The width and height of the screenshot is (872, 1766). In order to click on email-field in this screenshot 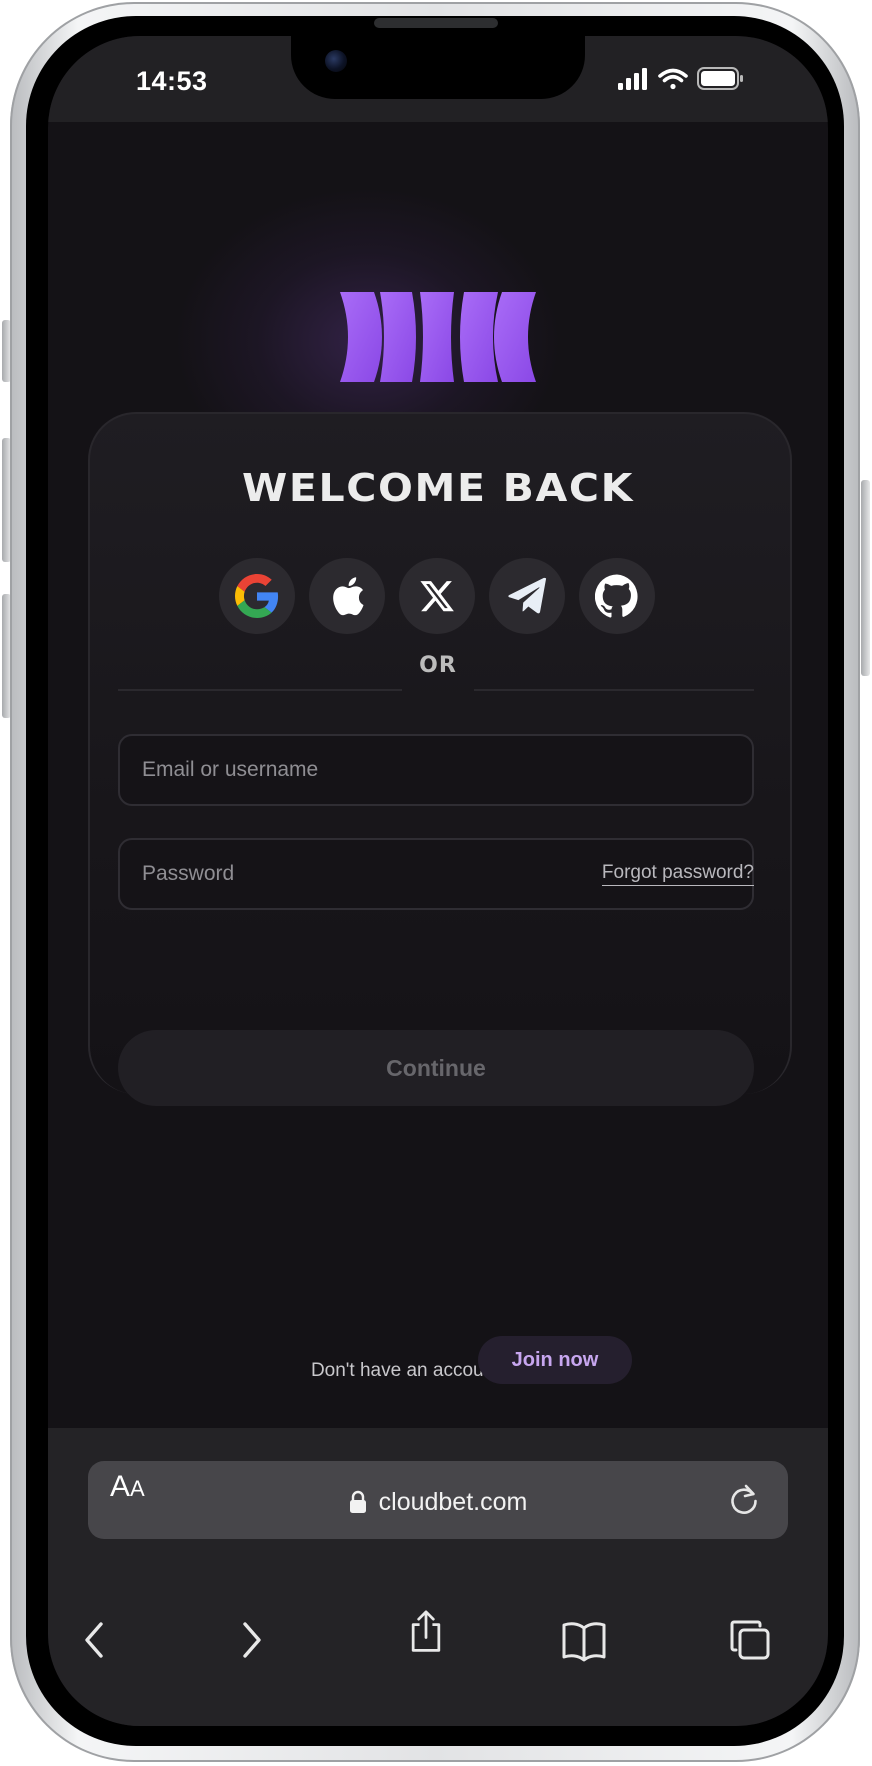, I will do `click(436, 770)`.